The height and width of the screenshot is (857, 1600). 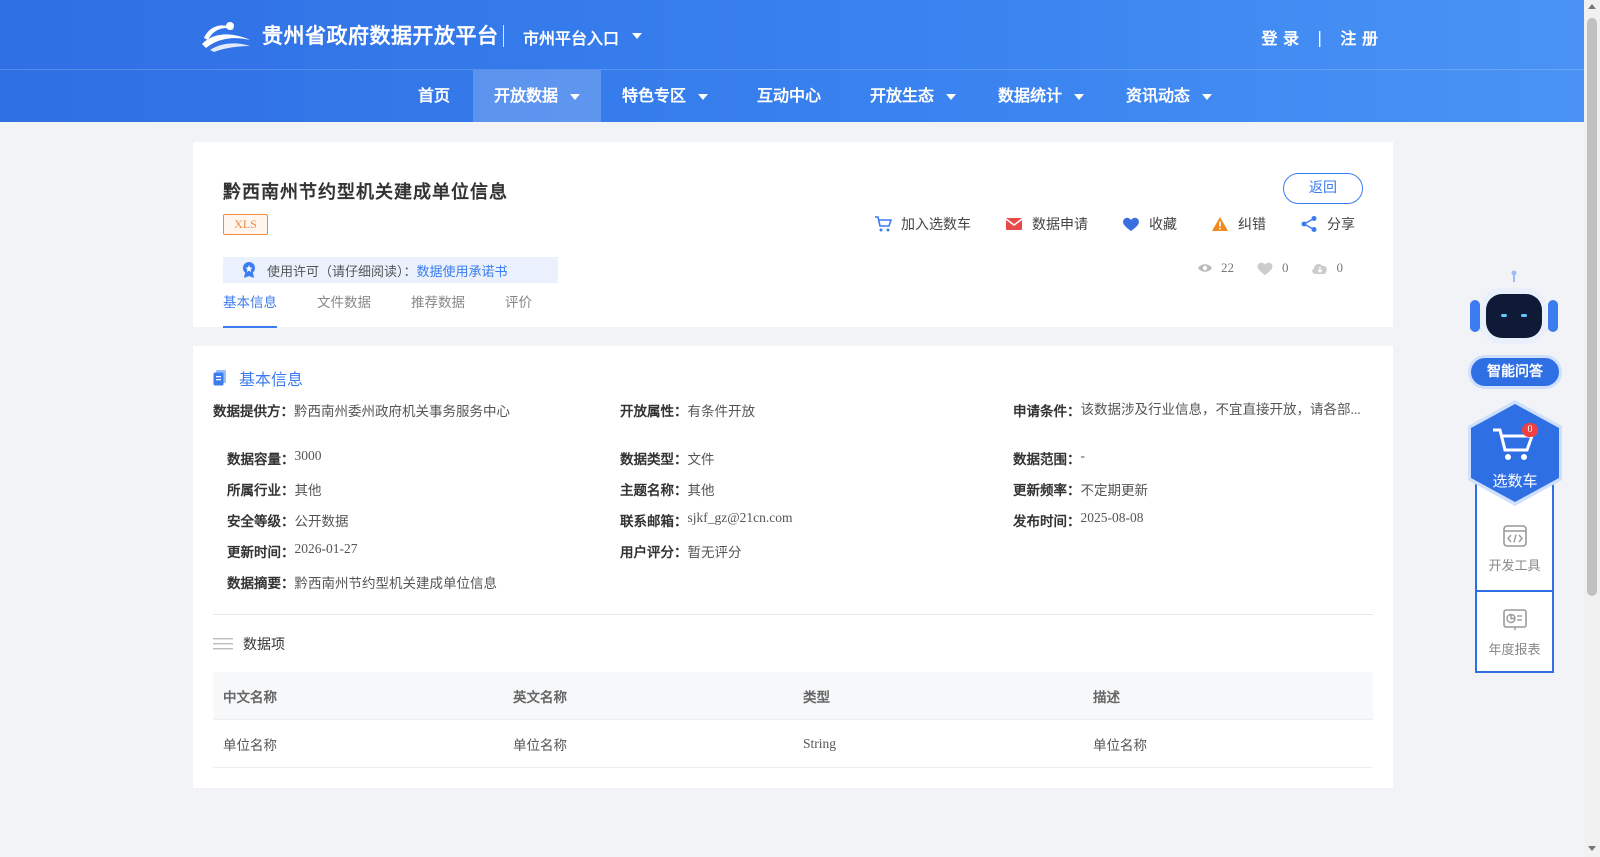 I want to click on side-item-label: 年度报表, so click(x=1514, y=650).